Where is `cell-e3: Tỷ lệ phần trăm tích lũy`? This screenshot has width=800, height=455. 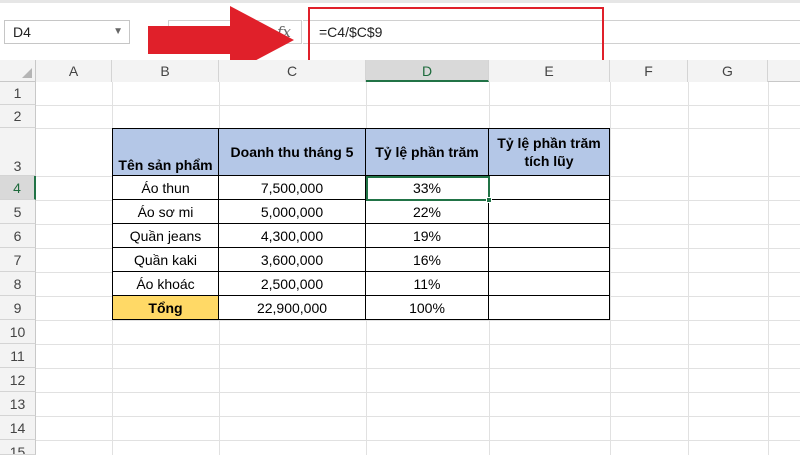 cell-e3: Tỷ lệ phần trăm tích lũy is located at coordinates (549, 152).